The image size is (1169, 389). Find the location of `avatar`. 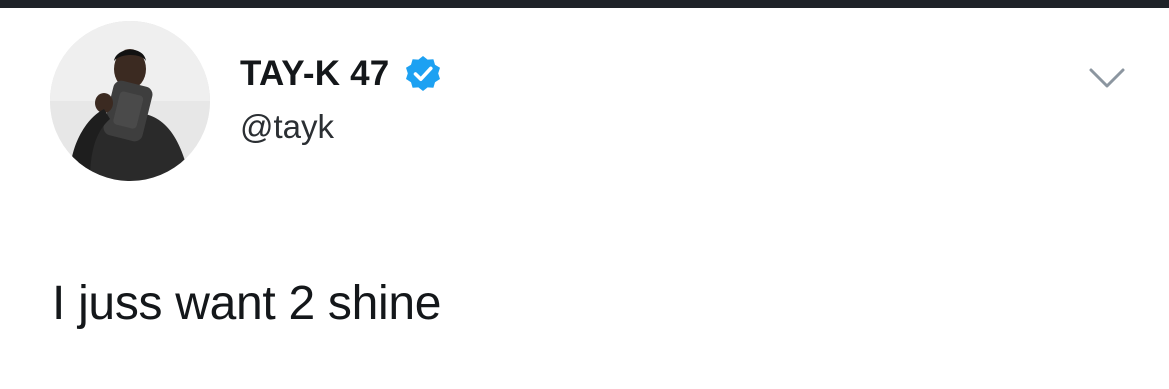

avatar is located at coordinates (130, 101).